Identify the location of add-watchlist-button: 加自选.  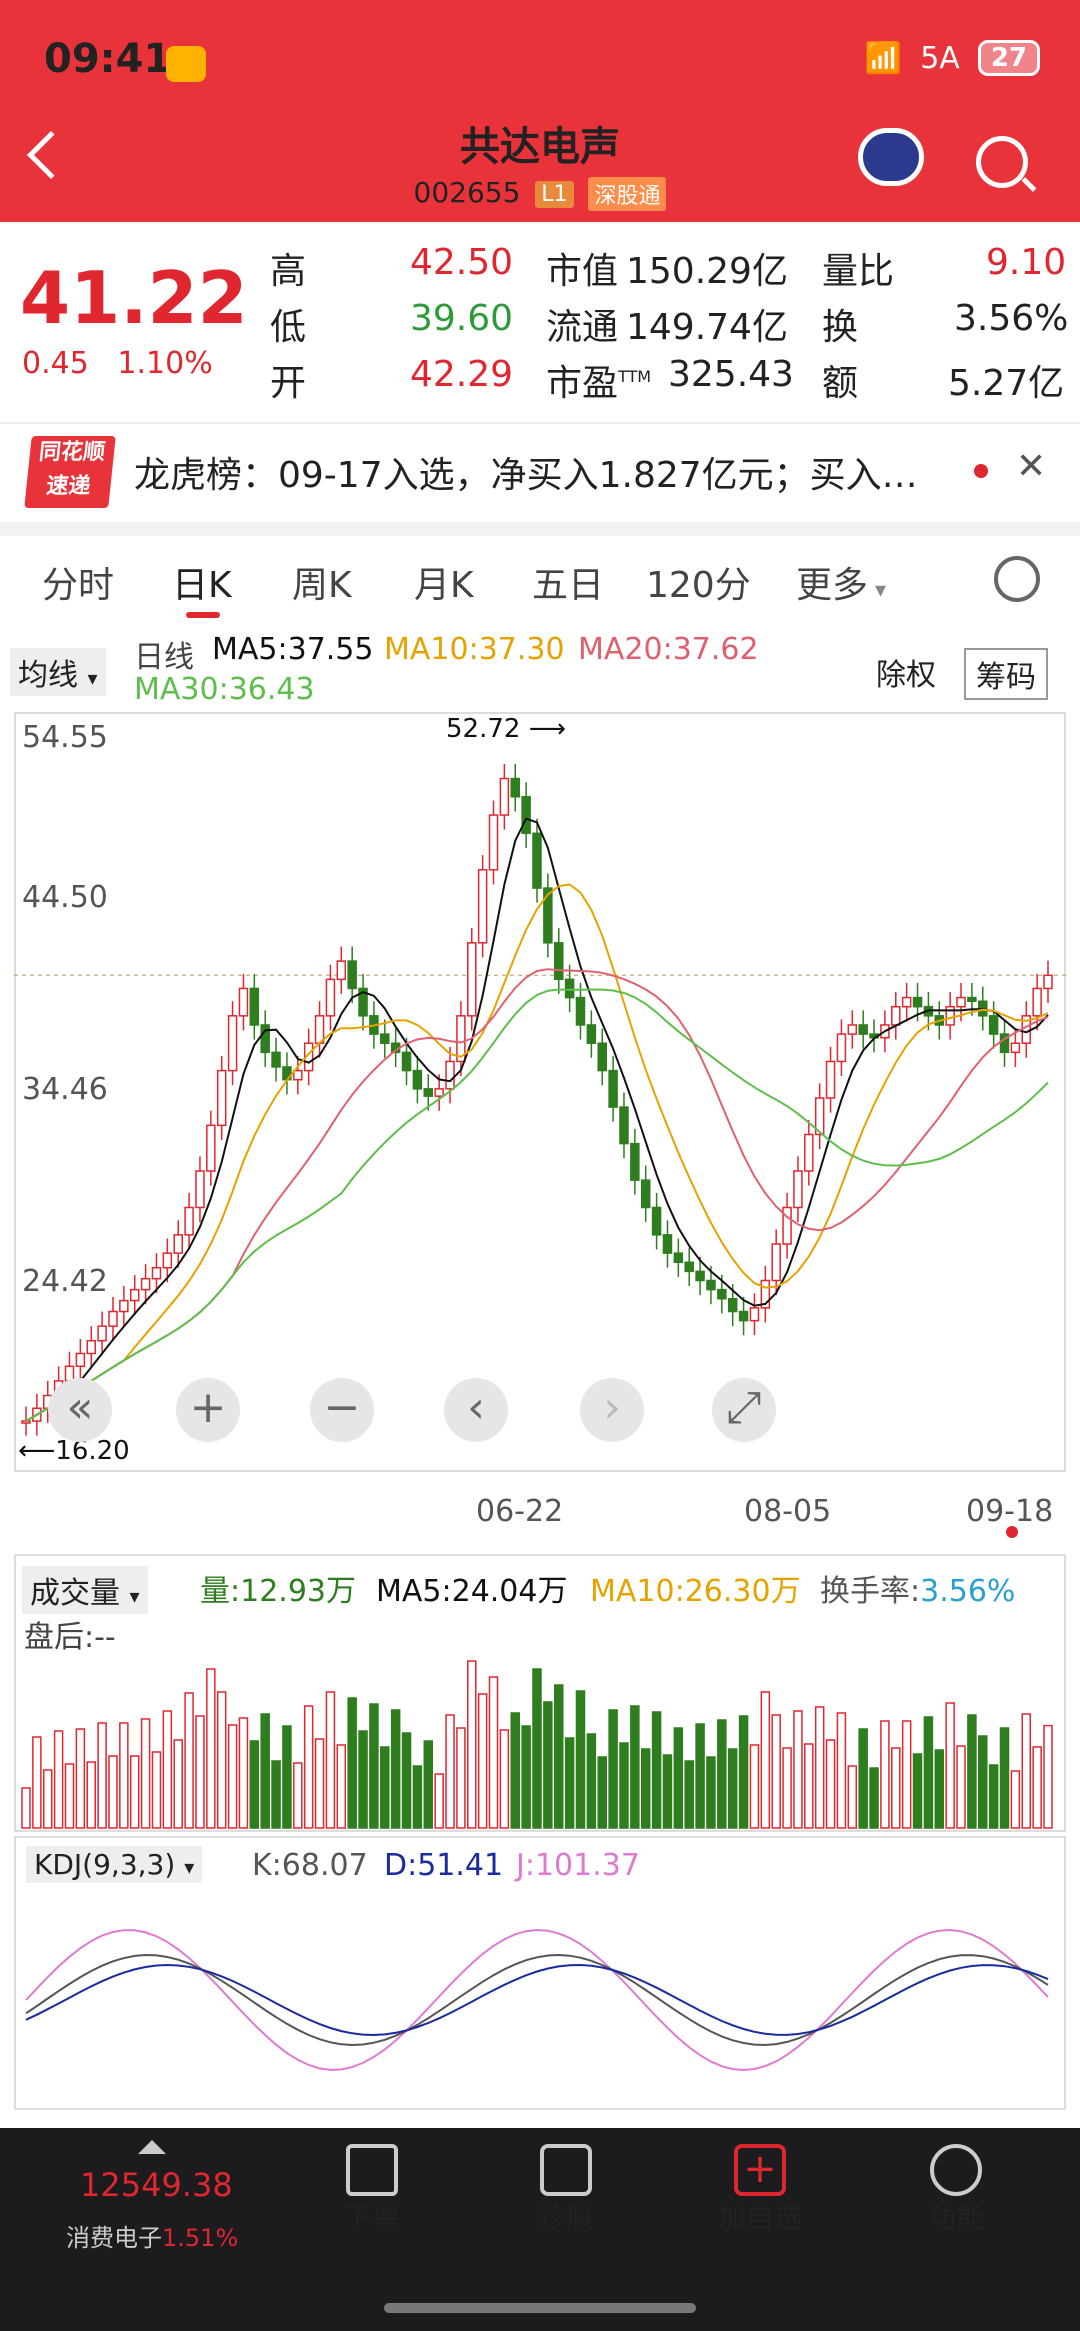
(760, 2216).